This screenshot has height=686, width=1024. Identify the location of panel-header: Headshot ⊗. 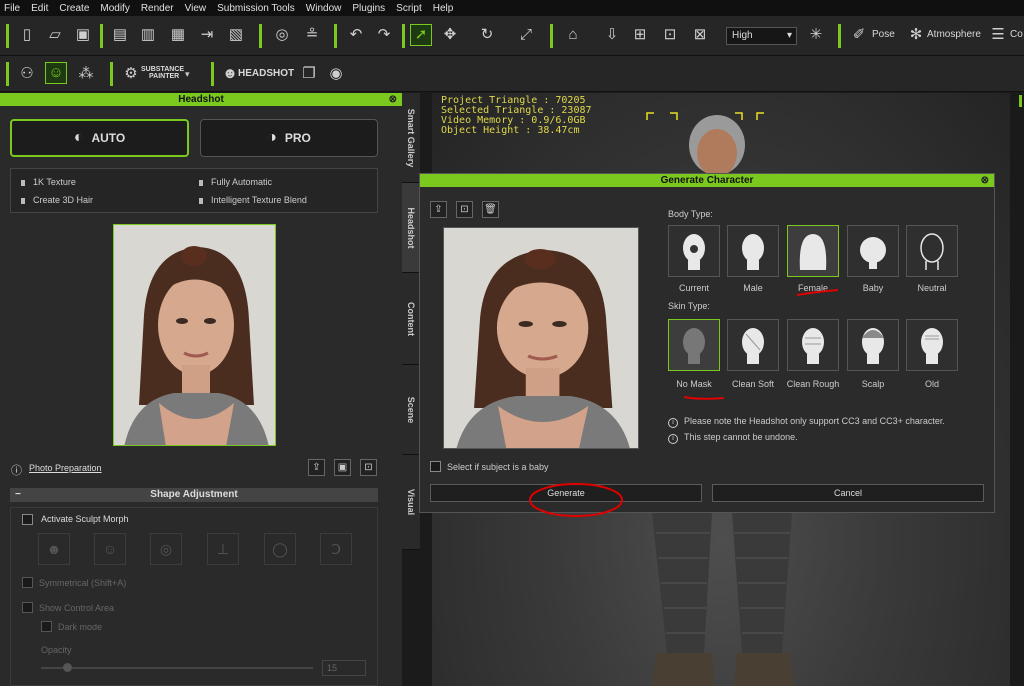
(201, 99).